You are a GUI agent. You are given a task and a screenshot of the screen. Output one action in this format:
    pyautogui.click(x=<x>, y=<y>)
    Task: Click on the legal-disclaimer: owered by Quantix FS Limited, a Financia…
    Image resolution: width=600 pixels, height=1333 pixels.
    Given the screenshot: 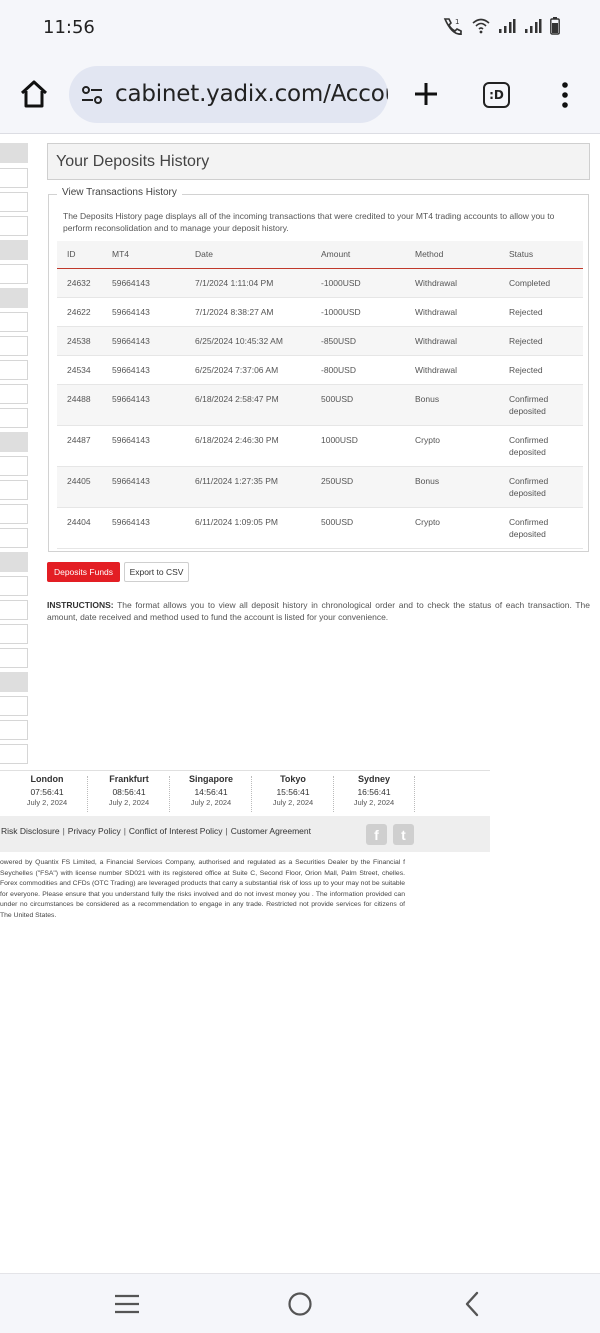 What is the action you would take?
    pyautogui.click(x=202, y=889)
    